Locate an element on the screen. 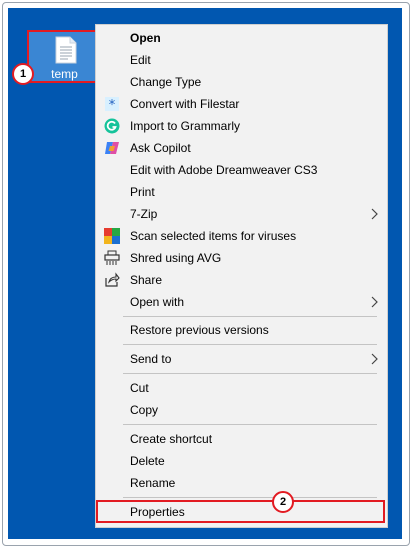 This screenshot has height=548, width=412. menu-item-print: Print is located at coordinates (241, 192).